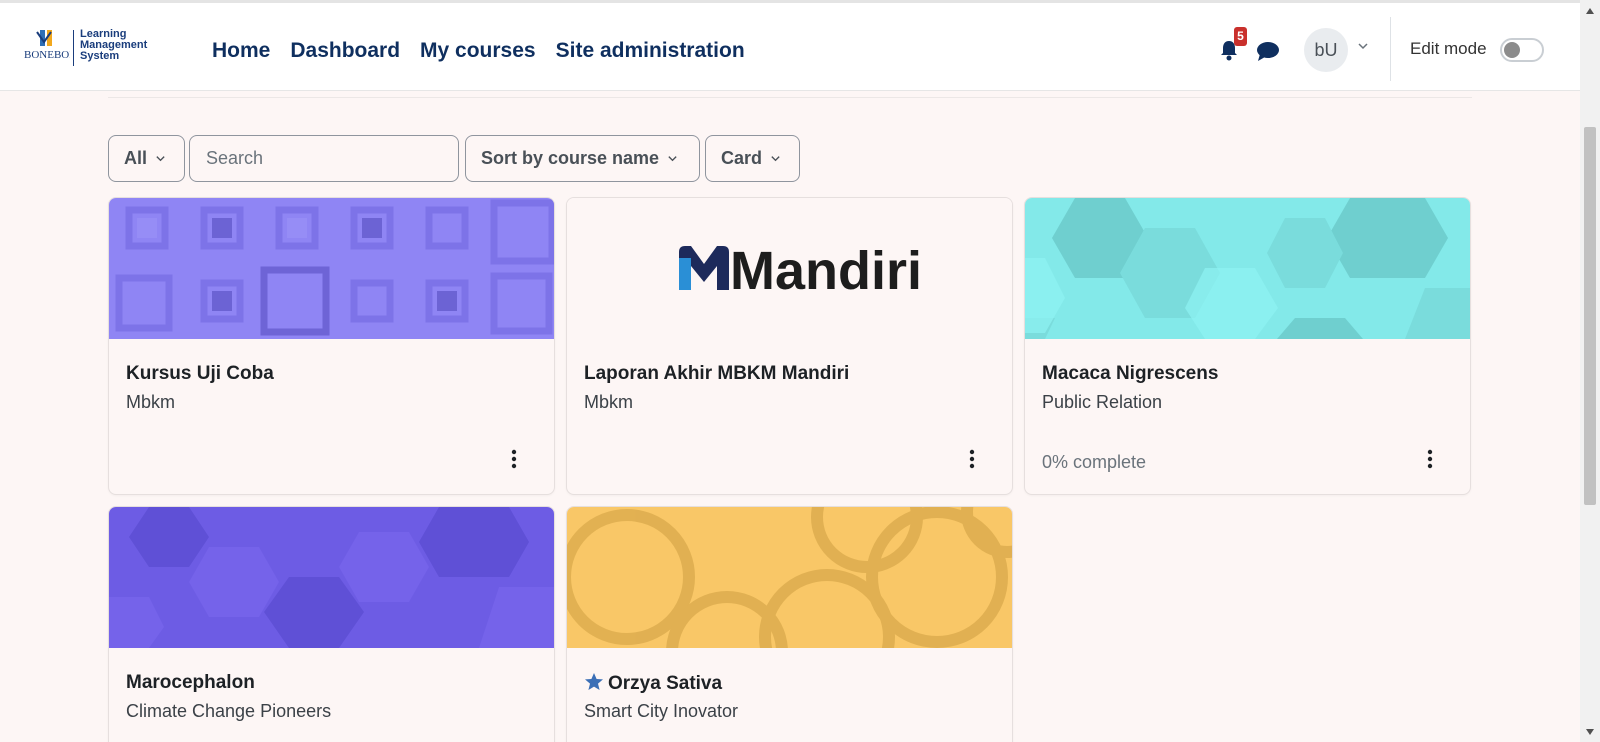  What do you see at coordinates (790, 97) in the screenshot?
I see `content-divider` at bounding box center [790, 97].